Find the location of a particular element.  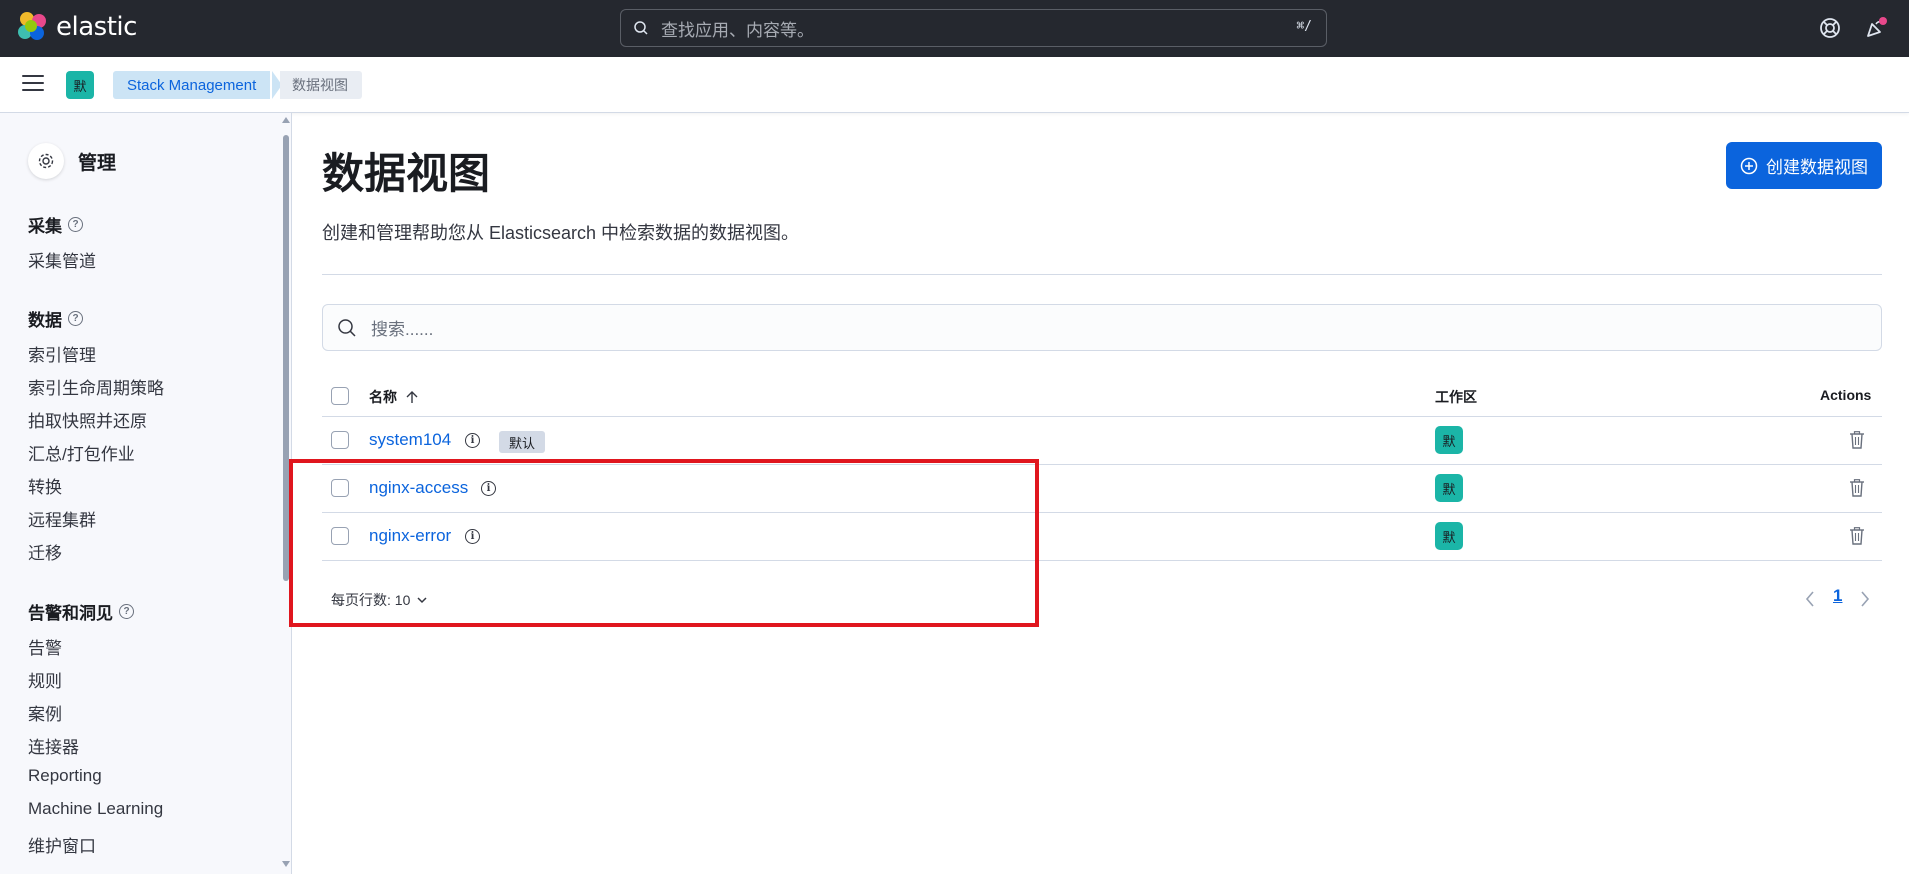

sidebar-header: 管理 is located at coordinates (72, 161).